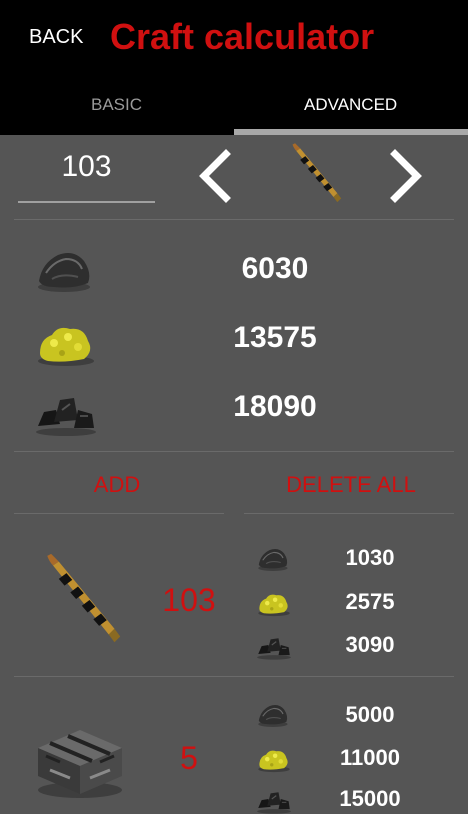 The image size is (468, 814). What do you see at coordinates (351, 485) in the screenshot?
I see `delete-all-button: DELETE ALL` at bounding box center [351, 485].